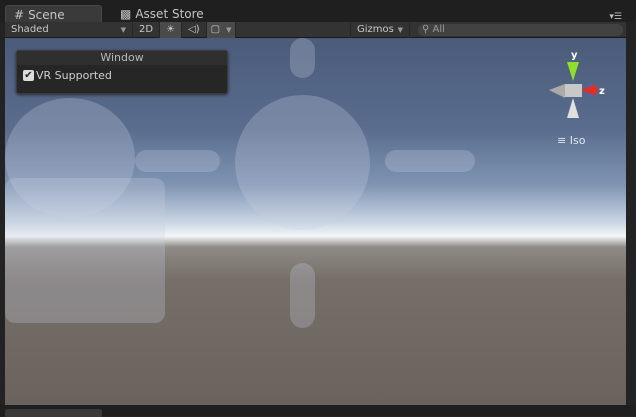 The image size is (636, 417). I want to click on image-icon: ▢, so click(215, 29).